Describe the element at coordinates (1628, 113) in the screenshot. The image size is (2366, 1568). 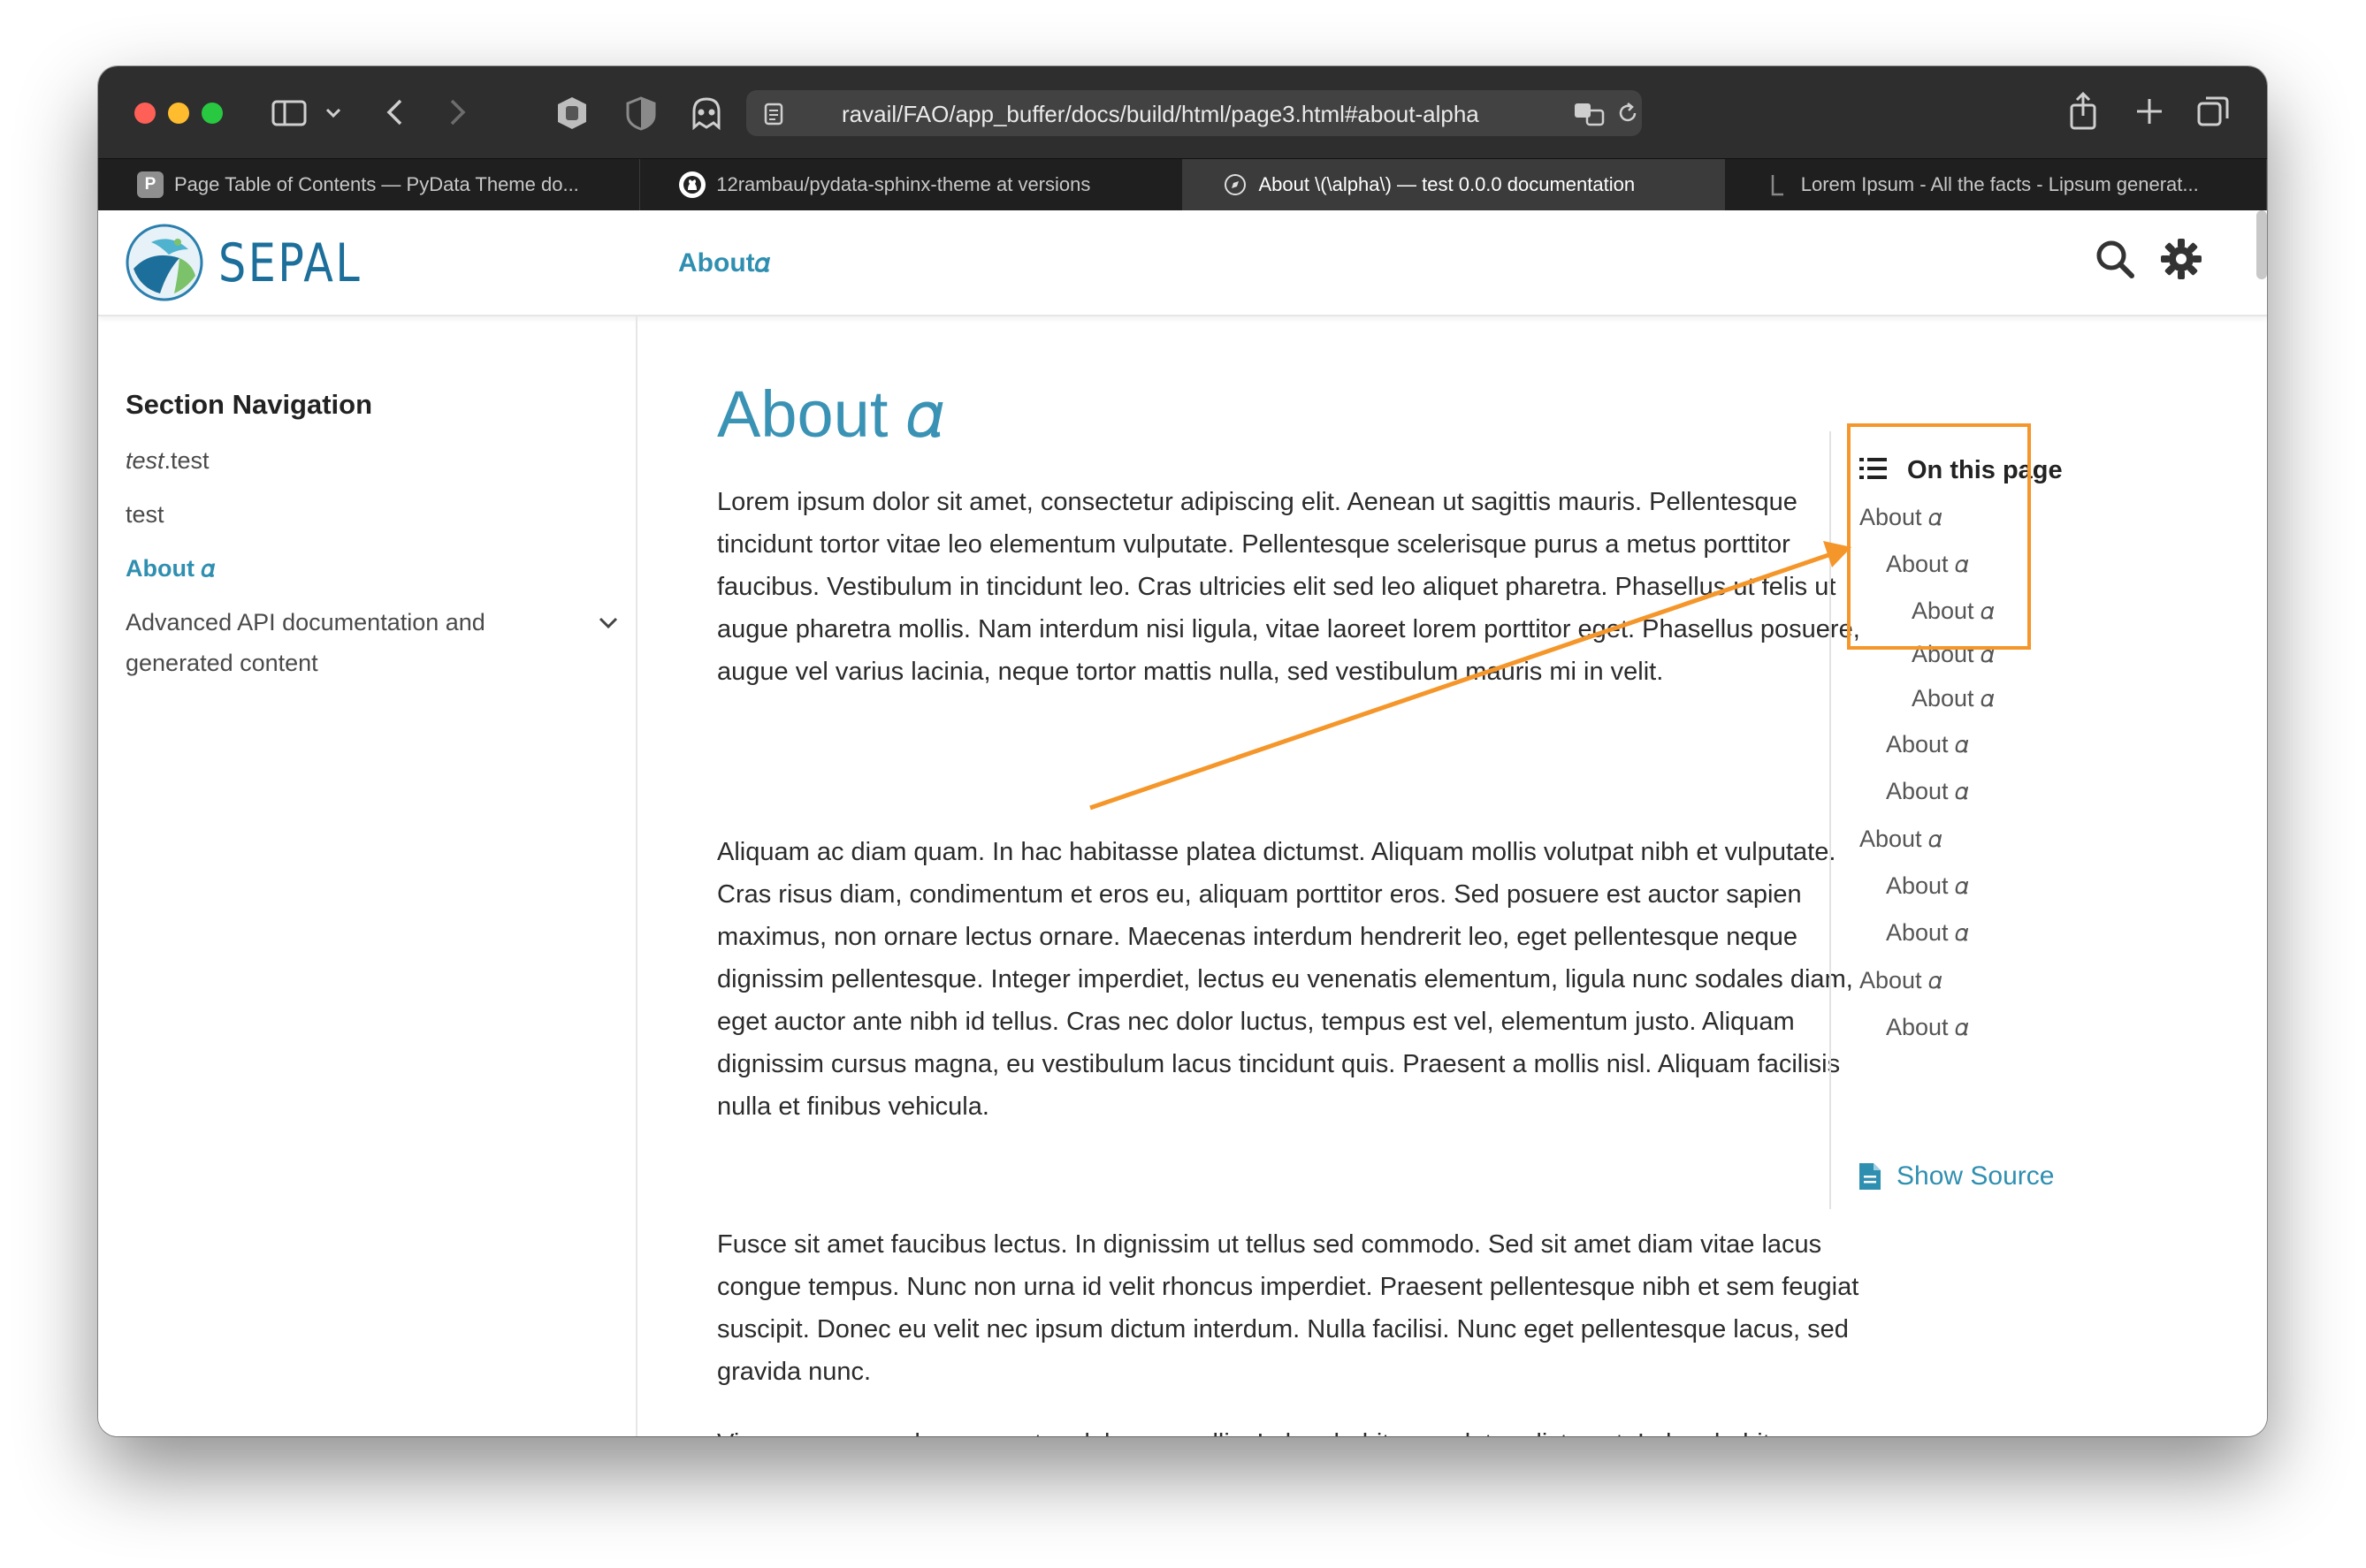
I see `reload-icon` at that location.